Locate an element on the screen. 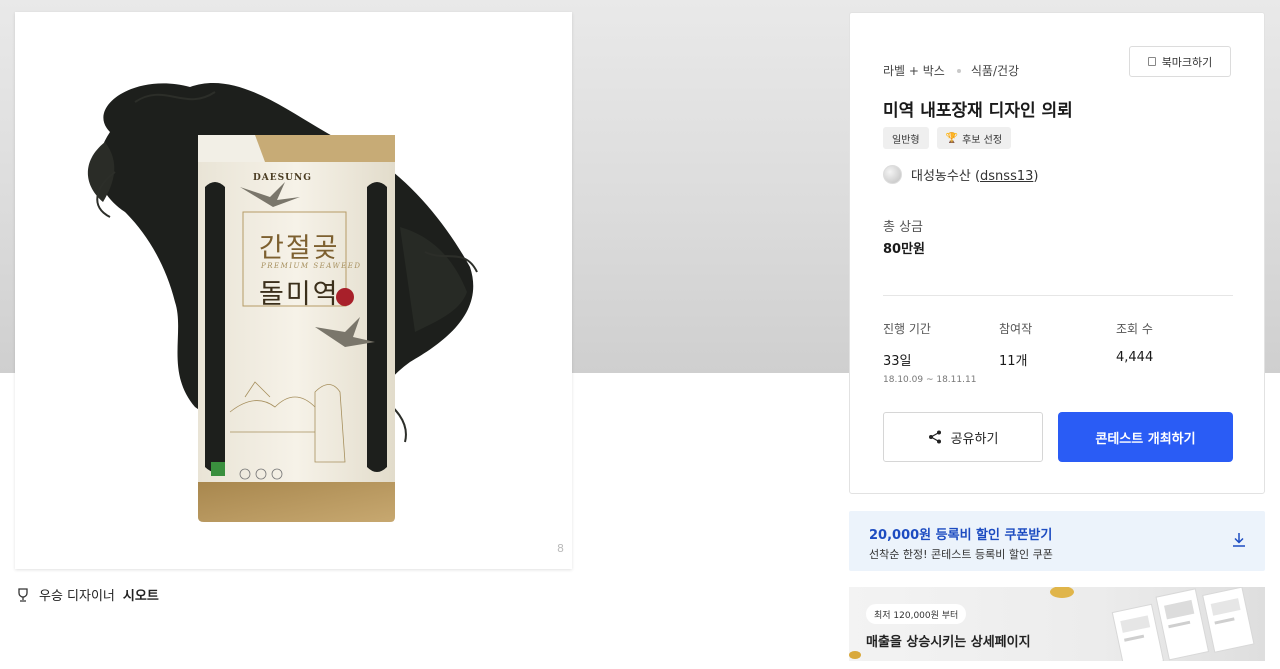 The width and height of the screenshot is (1280, 669). stat-views-value: 4,444 is located at coordinates (1135, 357).